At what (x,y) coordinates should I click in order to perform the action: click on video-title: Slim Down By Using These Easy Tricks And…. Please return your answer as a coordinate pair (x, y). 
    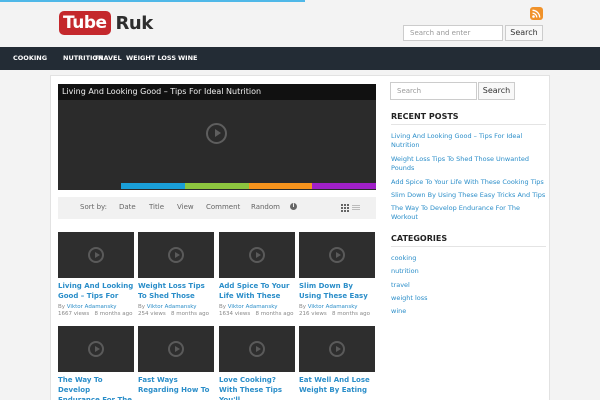
    Looking at the image, I should click on (337, 291).